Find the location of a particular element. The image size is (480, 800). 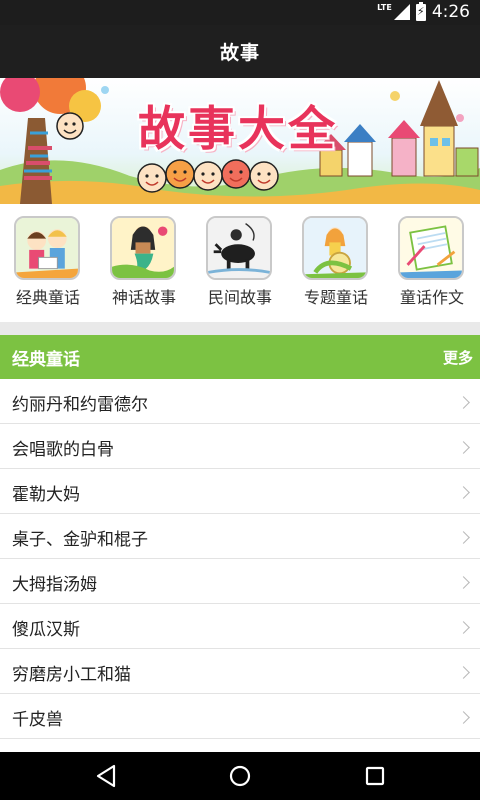

back-icon is located at coordinates (107, 776).